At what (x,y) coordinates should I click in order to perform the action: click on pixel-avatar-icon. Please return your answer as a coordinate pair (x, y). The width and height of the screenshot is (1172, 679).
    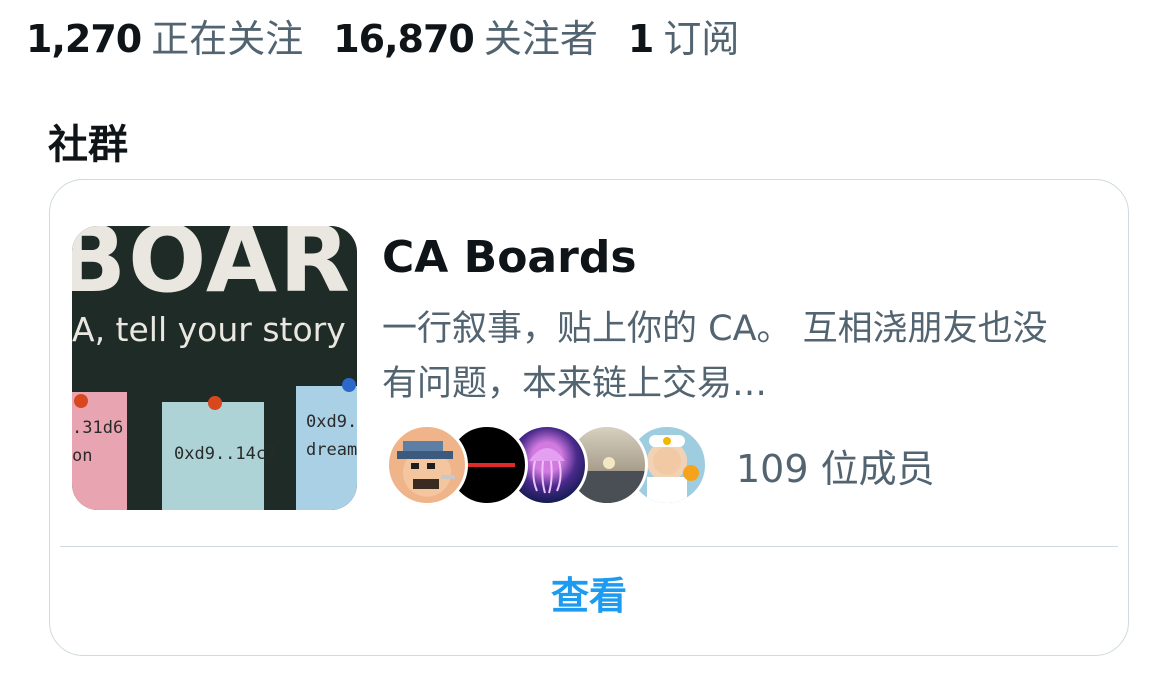
    Looking at the image, I should click on (426, 465).